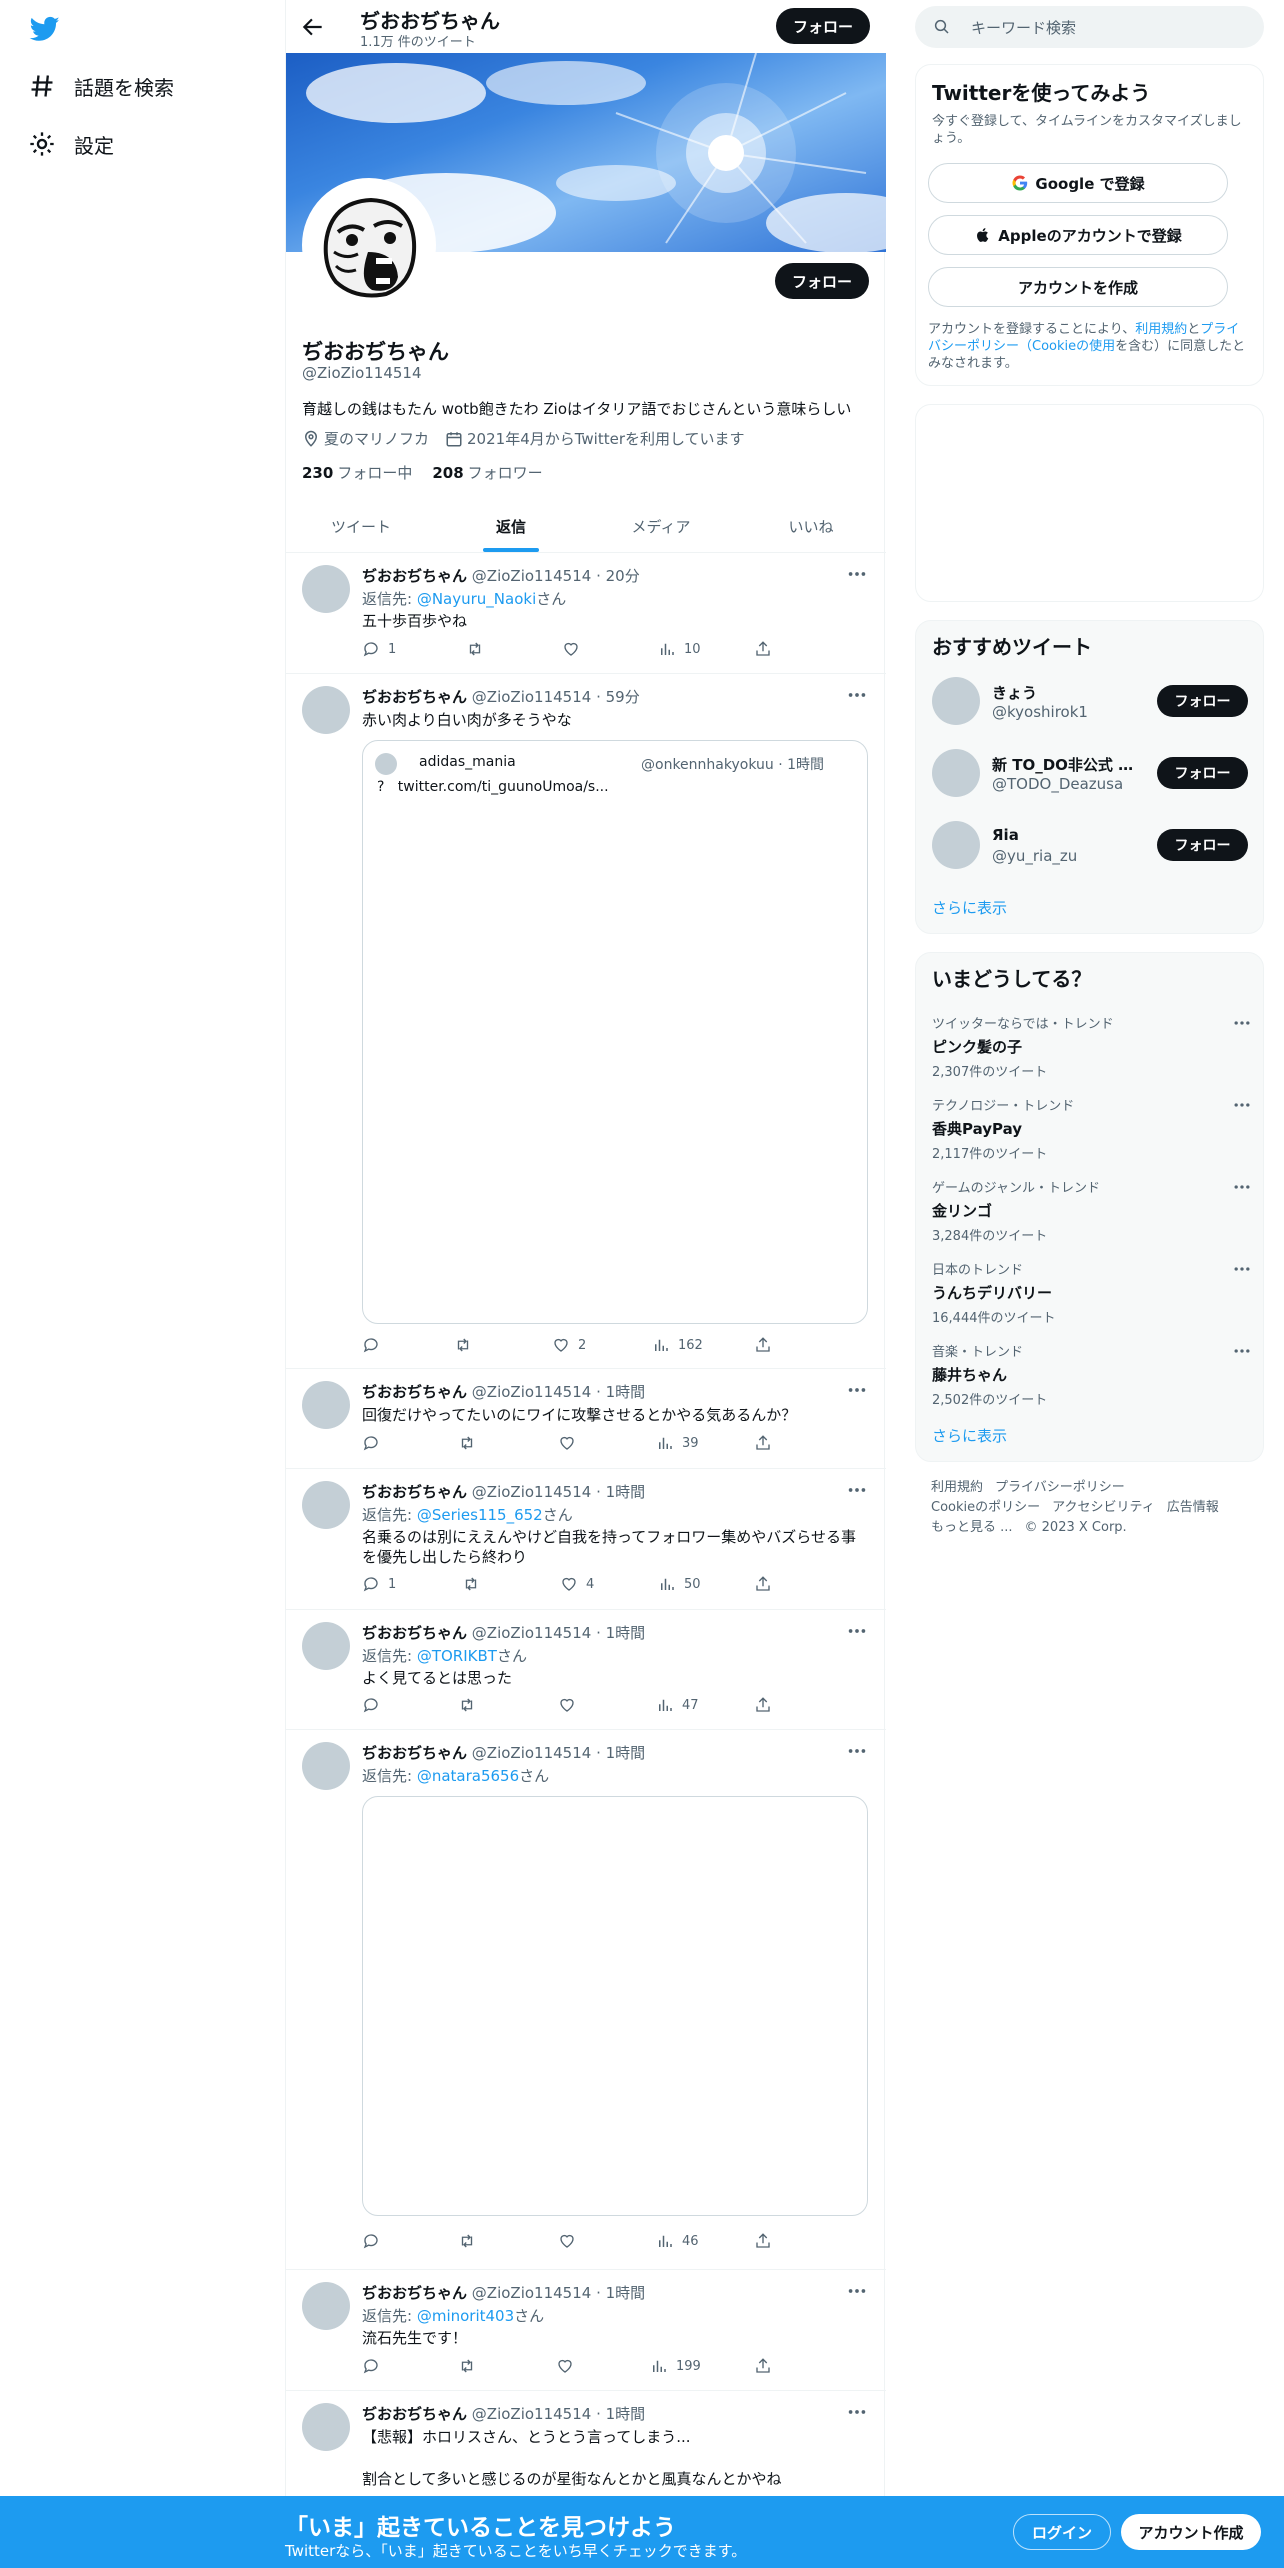 The height and width of the screenshot is (2568, 1284). Describe the element at coordinates (823, 26) in the screenshot. I see `header-follow-button: フォロー` at that location.